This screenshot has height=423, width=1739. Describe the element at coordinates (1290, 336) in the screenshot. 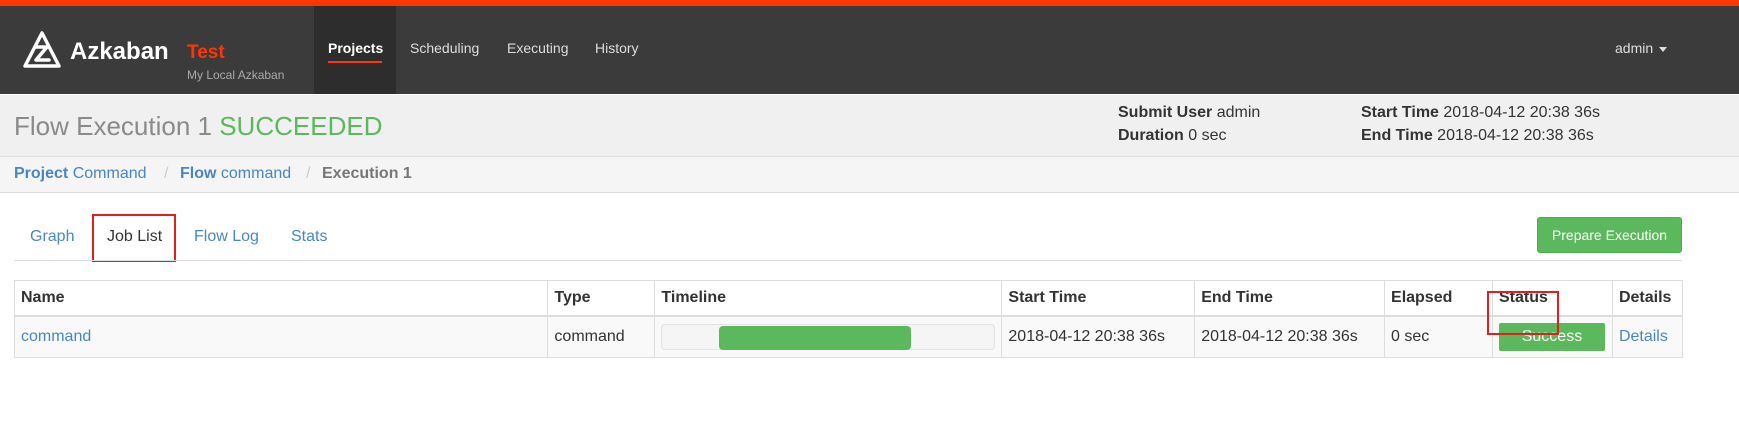

I see `job-end-time-cell: 2018-04-12 20:38 36s` at that location.